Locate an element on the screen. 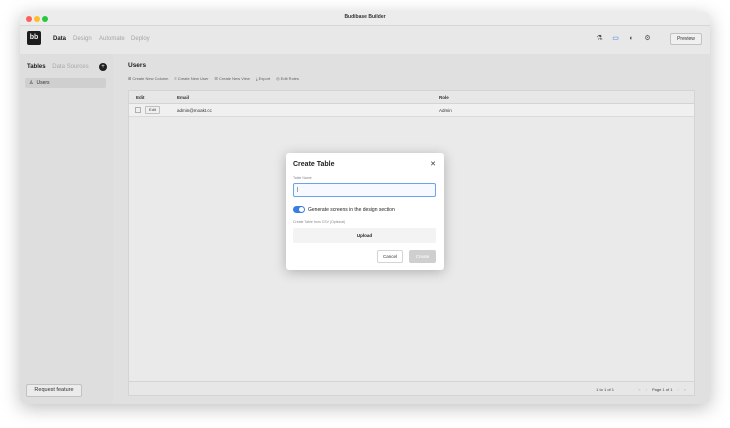 The height and width of the screenshot is (428, 730). generate-screens-toggle is located at coordinates (299, 209).